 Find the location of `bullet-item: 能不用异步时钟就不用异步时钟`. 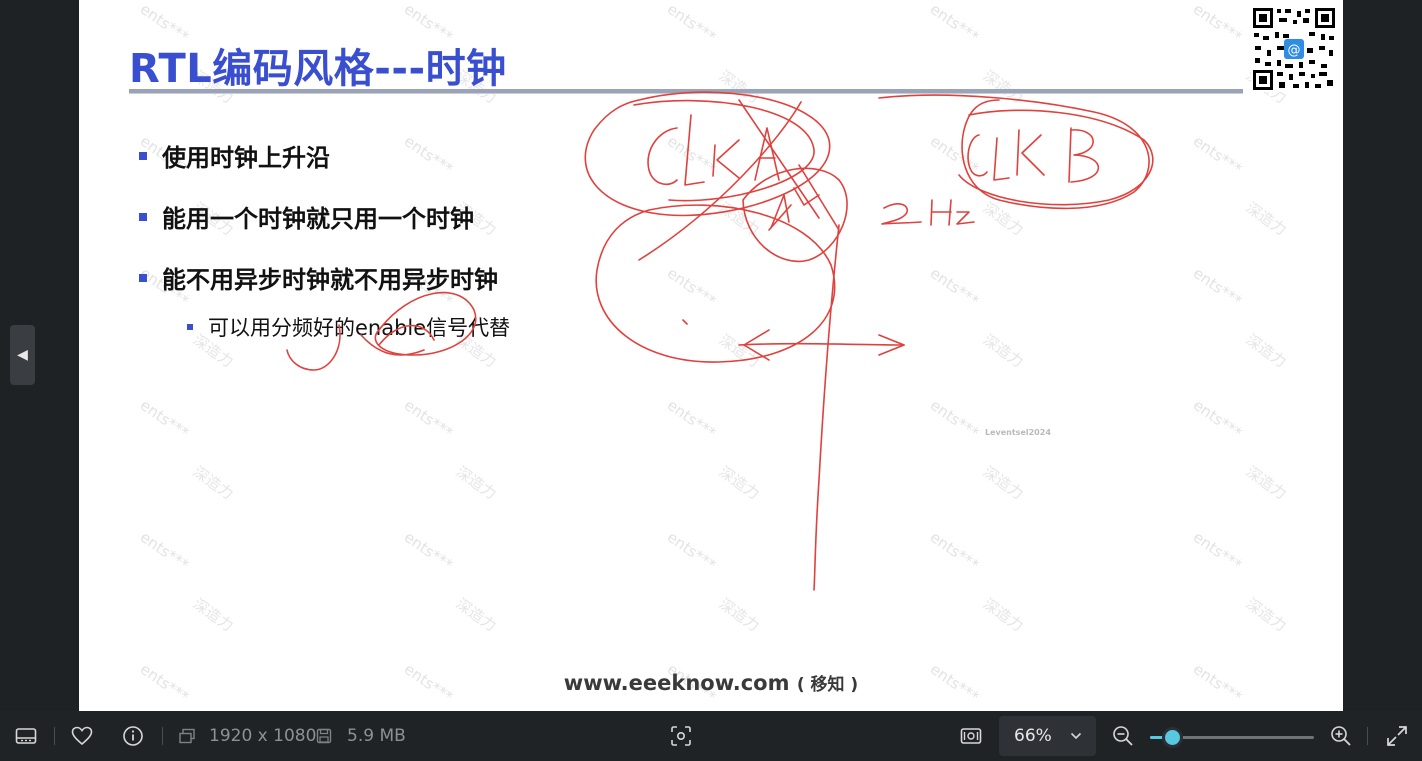

bullet-item: 能不用异步时钟就不用异步时钟 is located at coordinates (318, 277).